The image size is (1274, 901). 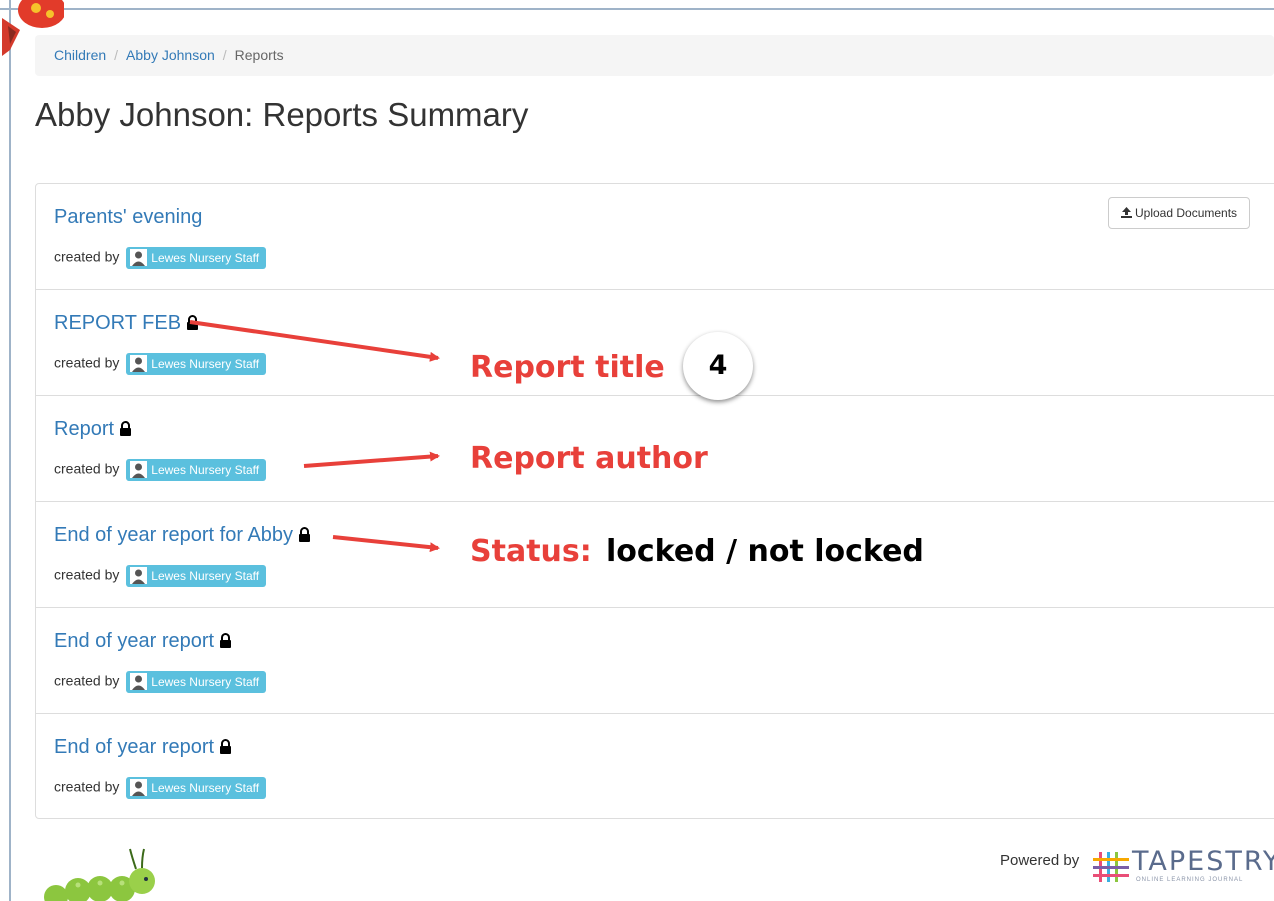 What do you see at coordinates (259, 55) in the screenshot?
I see `breadcrumb-current: Reports` at bounding box center [259, 55].